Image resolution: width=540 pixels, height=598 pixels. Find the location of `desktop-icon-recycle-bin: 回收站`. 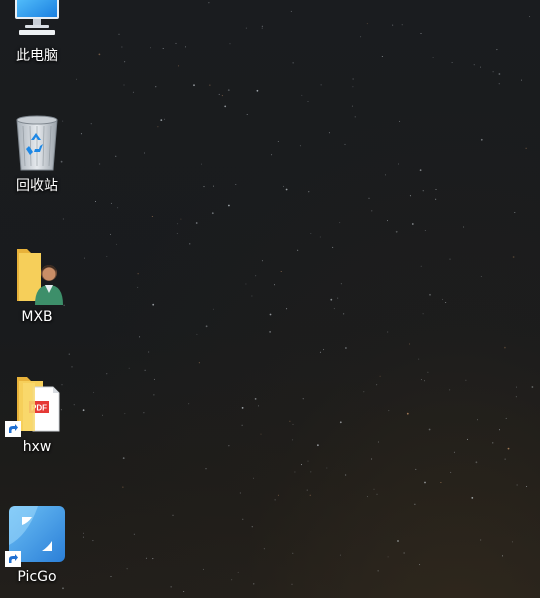

desktop-icon-recycle-bin: 回收站 is located at coordinates (37, 167).